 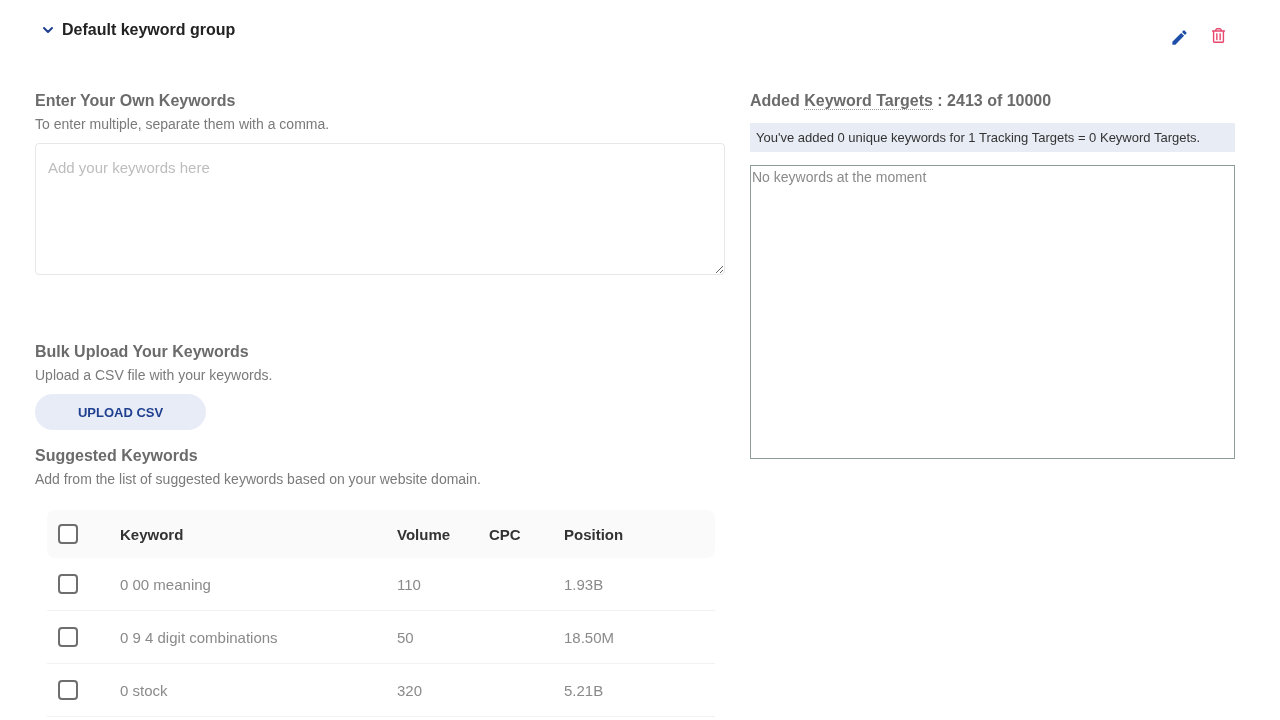 What do you see at coordinates (901, 101) in the screenshot?
I see `targets-heading: Added Keyword Targets : 2413 of 10000` at bounding box center [901, 101].